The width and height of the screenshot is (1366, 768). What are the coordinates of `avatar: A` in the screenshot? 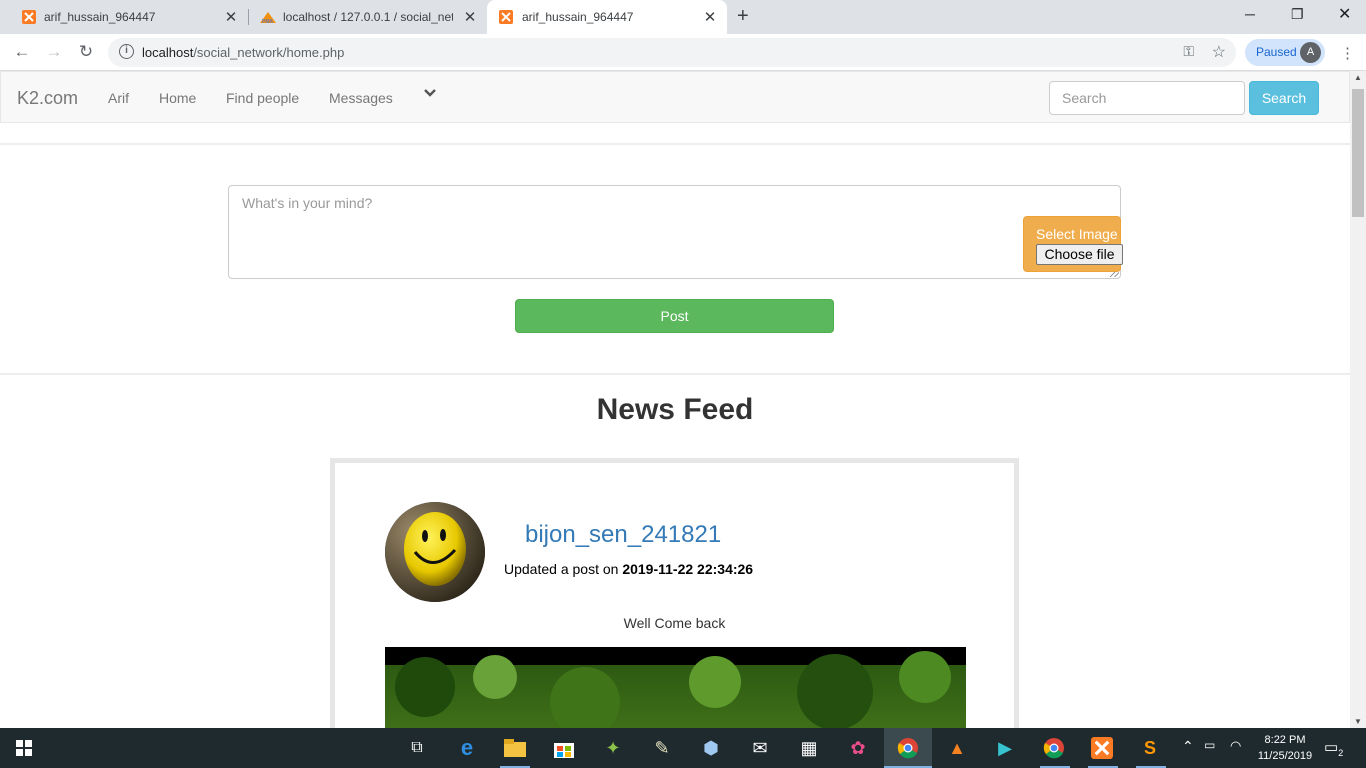 It's located at (1310, 52).